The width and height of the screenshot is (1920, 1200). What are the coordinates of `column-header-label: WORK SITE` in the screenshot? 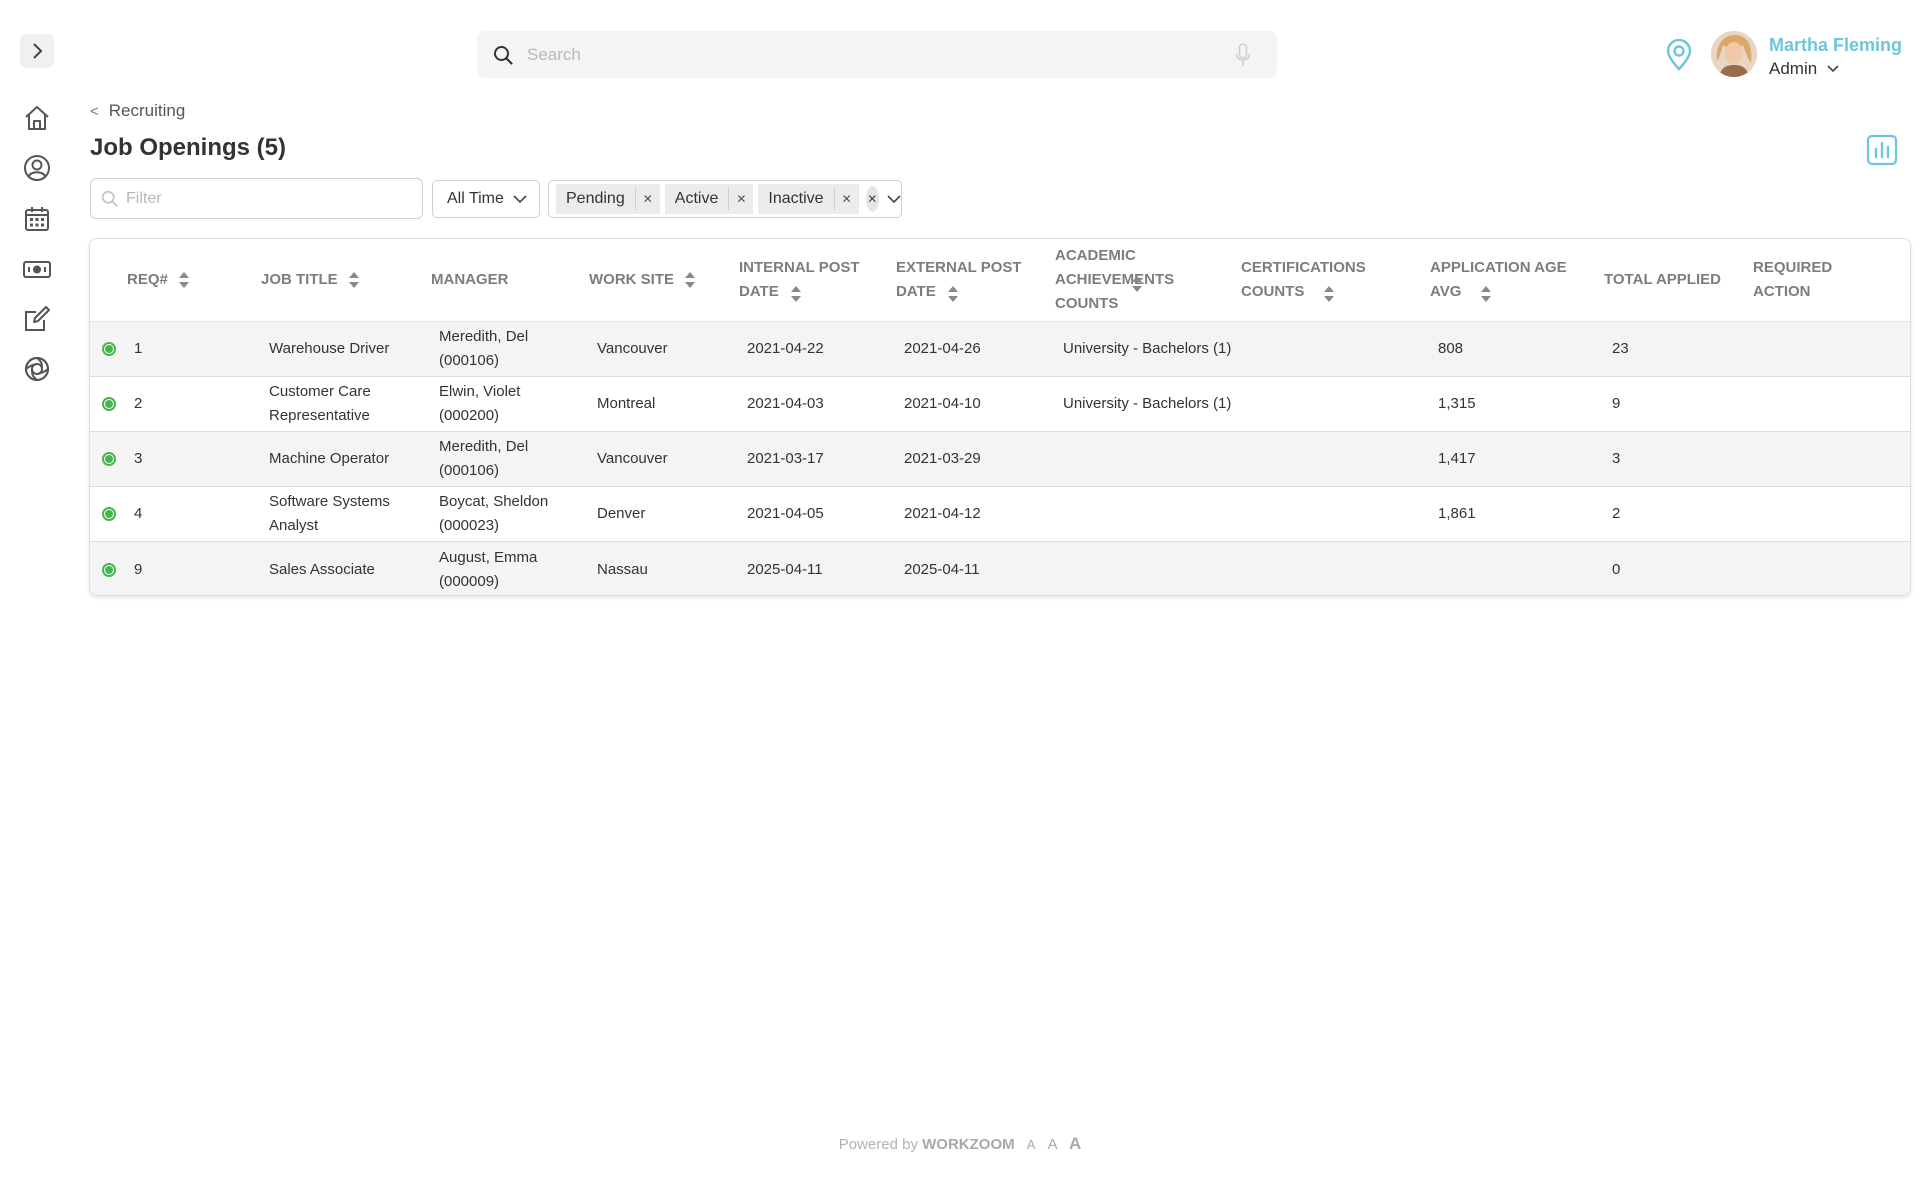 It's located at (631, 279).